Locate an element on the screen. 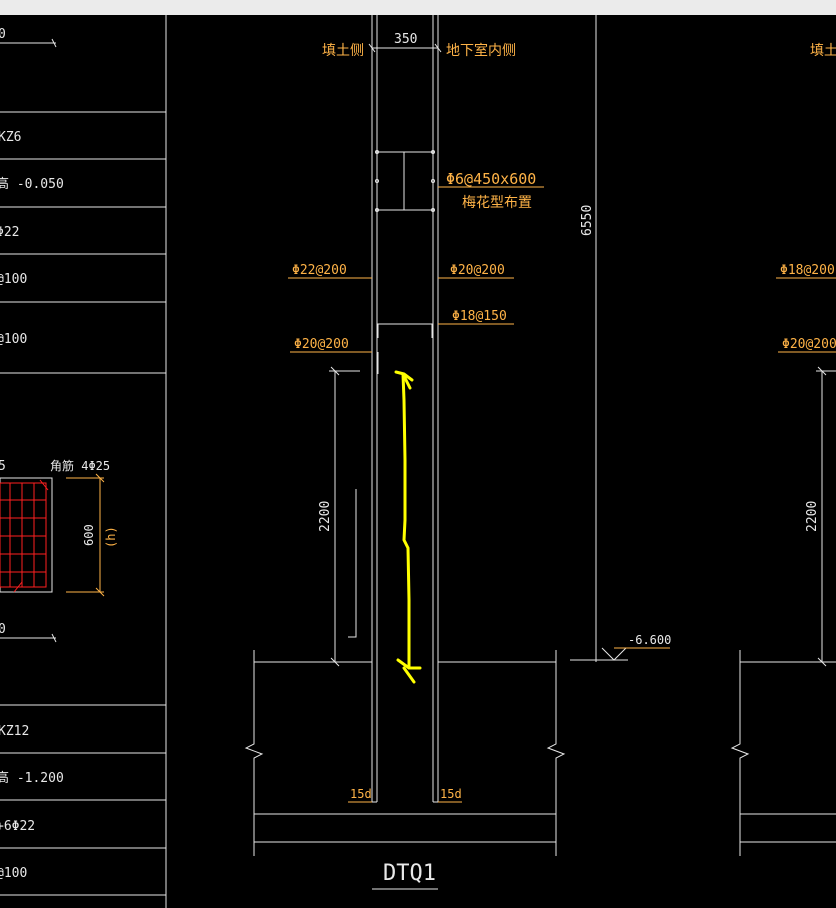 The height and width of the screenshot is (908, 836). wall-detail-right: 填土侧 Φ18@200 Φ20@200 2200 is located at coordinates (783, 449).